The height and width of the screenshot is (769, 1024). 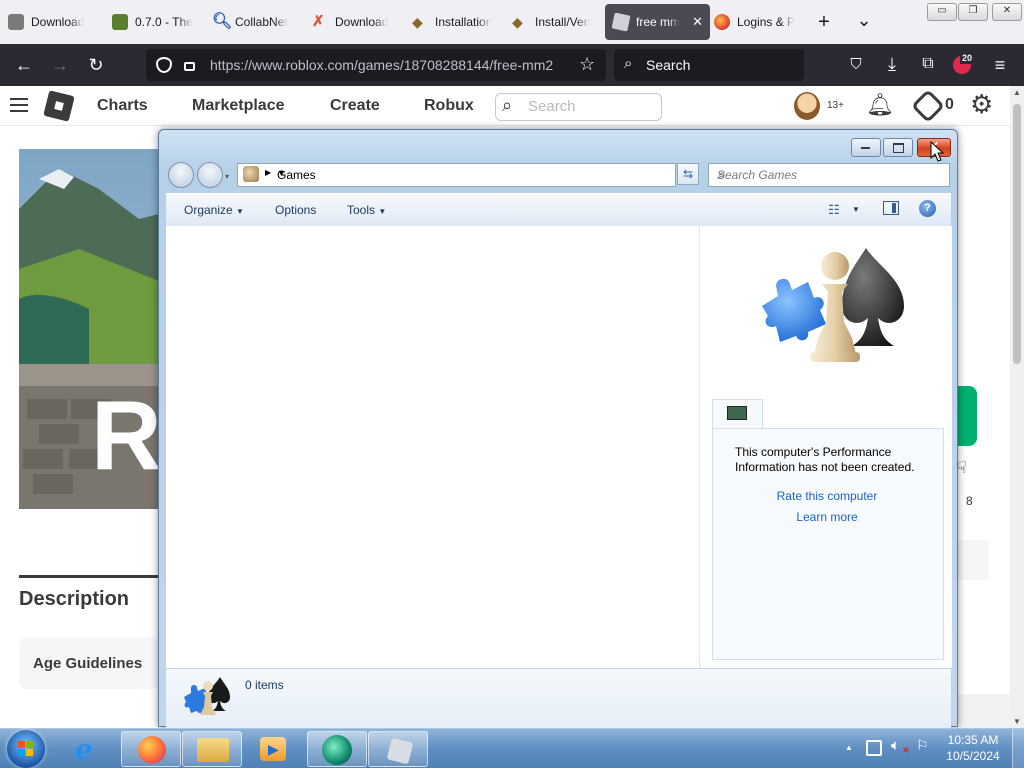 I want to click on magnifier-icon: 🔍︎, so click(x=222, y=21).